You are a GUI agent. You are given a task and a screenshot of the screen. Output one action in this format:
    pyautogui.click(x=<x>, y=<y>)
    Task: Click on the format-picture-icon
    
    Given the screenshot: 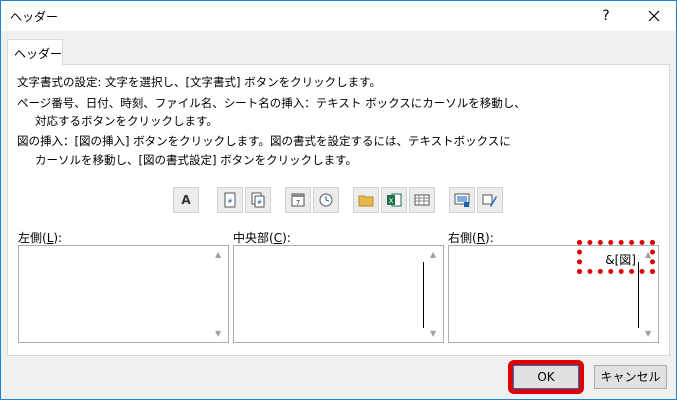 What is the action you would take?
    pyautogui.click(x=489, y=200)
    